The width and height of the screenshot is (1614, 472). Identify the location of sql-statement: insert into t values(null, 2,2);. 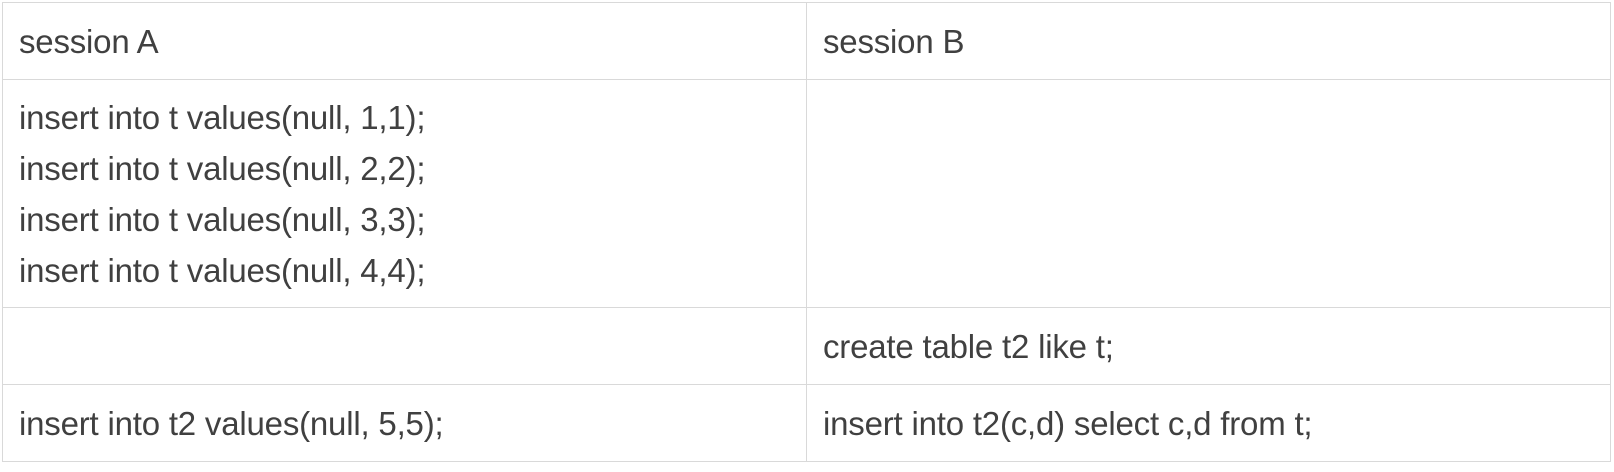
(222, 168).